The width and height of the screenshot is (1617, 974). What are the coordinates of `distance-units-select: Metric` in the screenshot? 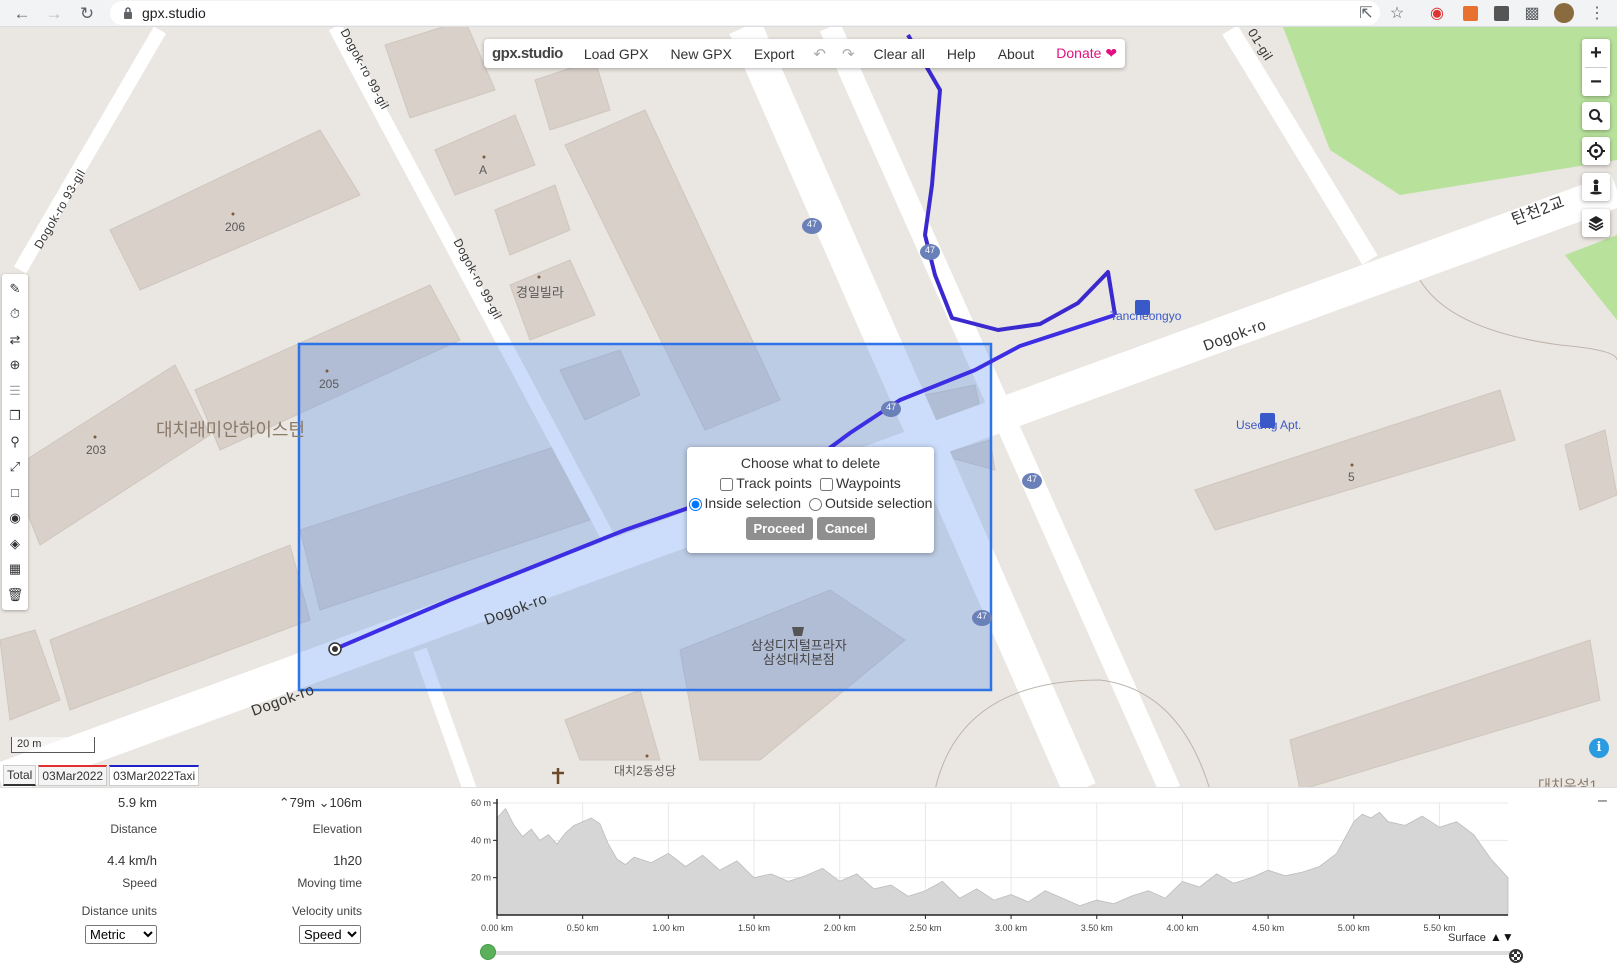 It's located at (121, 934).